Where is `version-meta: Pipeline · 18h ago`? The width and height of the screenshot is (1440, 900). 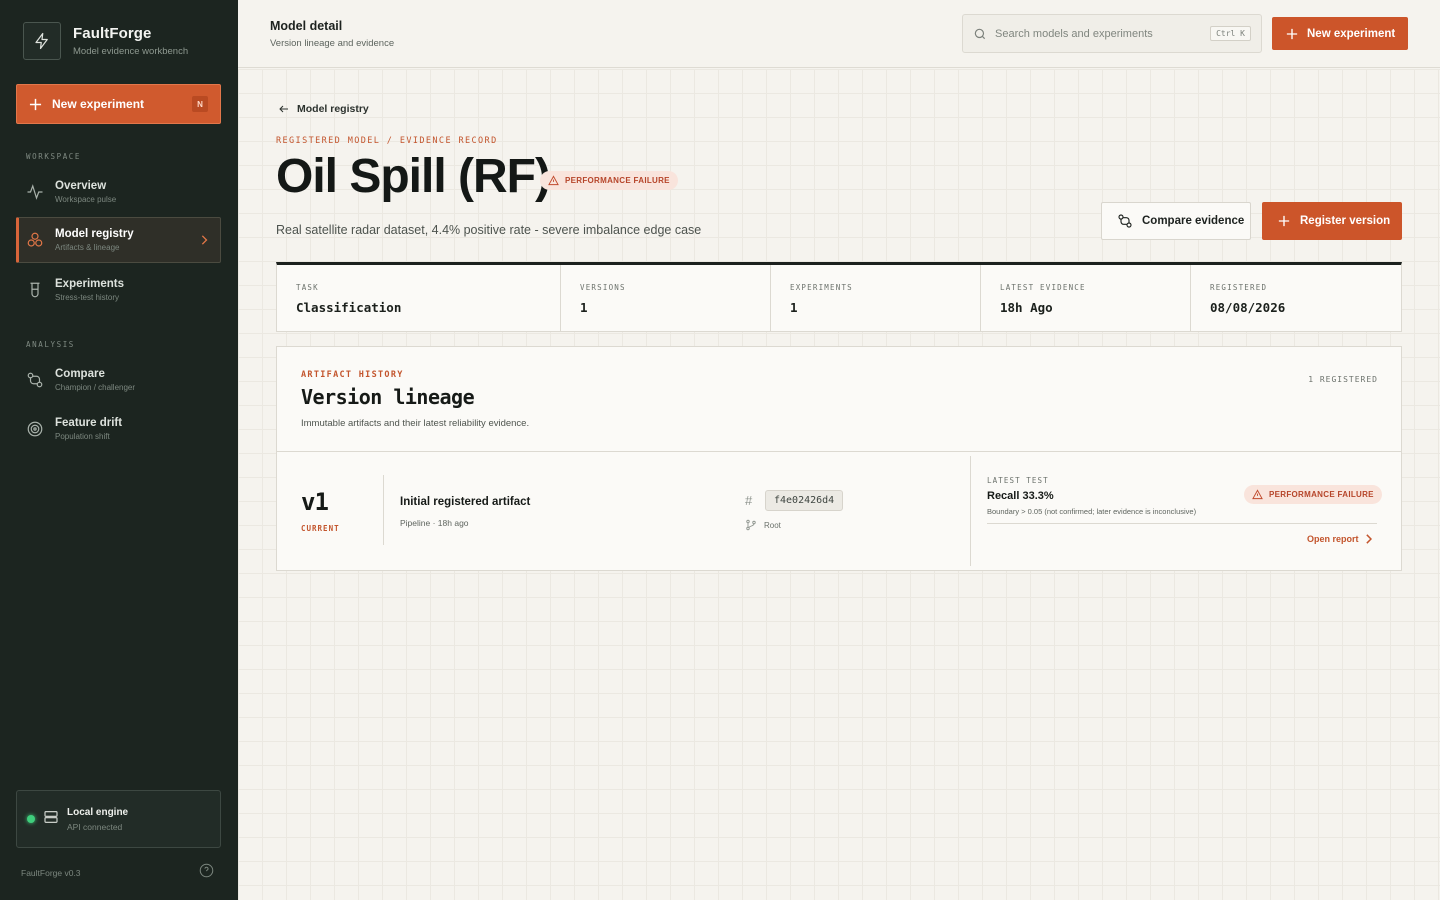
version-meta: Pipeline · 18h ago is located at coordinates (434, 523).